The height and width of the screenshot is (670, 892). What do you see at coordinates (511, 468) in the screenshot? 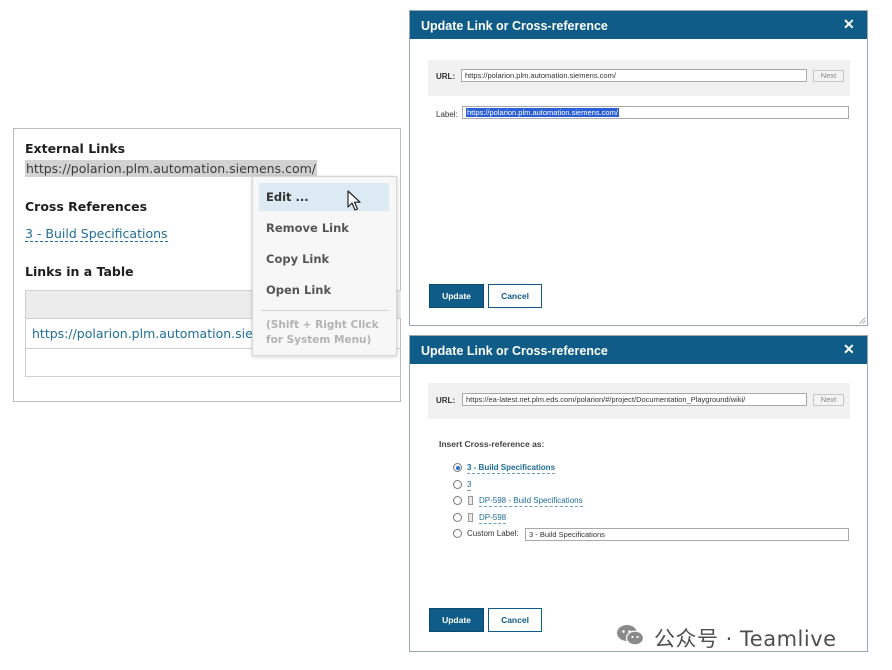
I see `option-label: 3 - Build Specifications` at bounding box center [511, 468].